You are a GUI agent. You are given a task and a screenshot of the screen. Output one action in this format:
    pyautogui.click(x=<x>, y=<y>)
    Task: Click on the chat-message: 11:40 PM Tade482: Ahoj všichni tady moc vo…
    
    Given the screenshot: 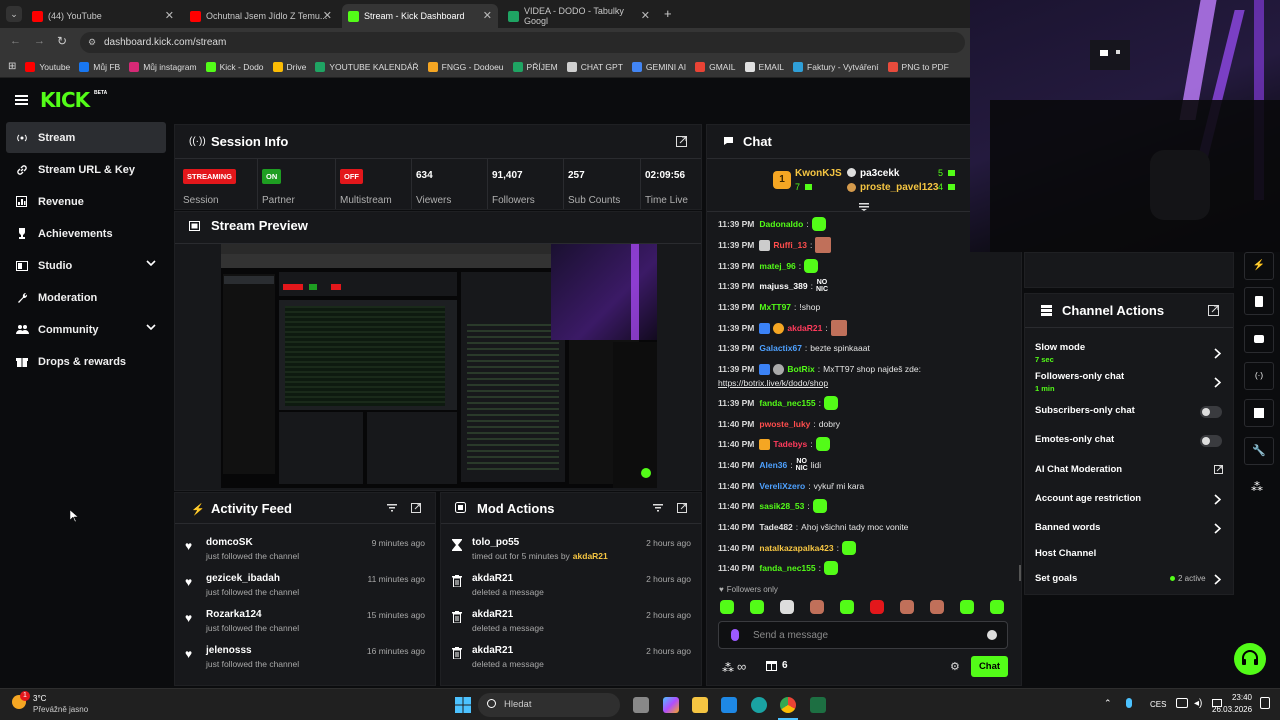 What is the action you would take?
    pyautogui.click(x=813, y=527)
    